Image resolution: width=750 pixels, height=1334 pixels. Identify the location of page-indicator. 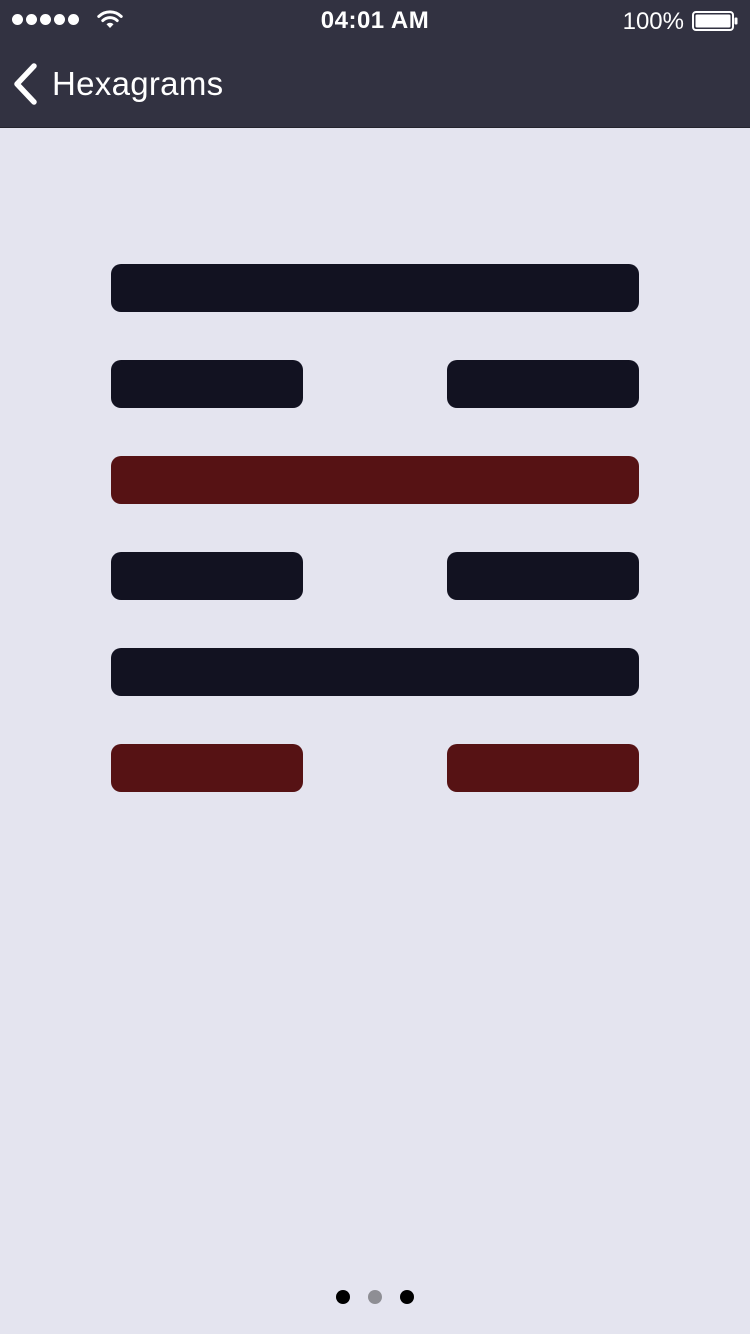
(375, 1297).